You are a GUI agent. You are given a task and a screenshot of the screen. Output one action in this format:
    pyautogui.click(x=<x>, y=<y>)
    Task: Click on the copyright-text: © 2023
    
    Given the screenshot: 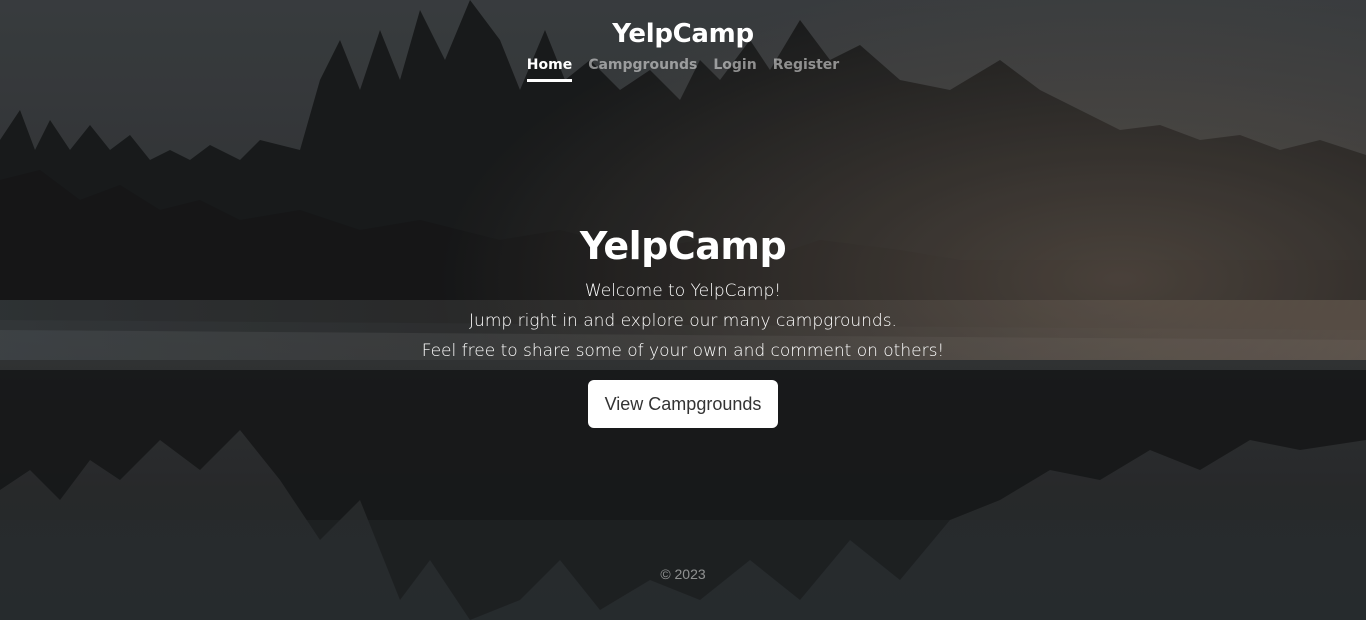 What is the action you would take?
    pyautogui.click(x=683, y=574)
    